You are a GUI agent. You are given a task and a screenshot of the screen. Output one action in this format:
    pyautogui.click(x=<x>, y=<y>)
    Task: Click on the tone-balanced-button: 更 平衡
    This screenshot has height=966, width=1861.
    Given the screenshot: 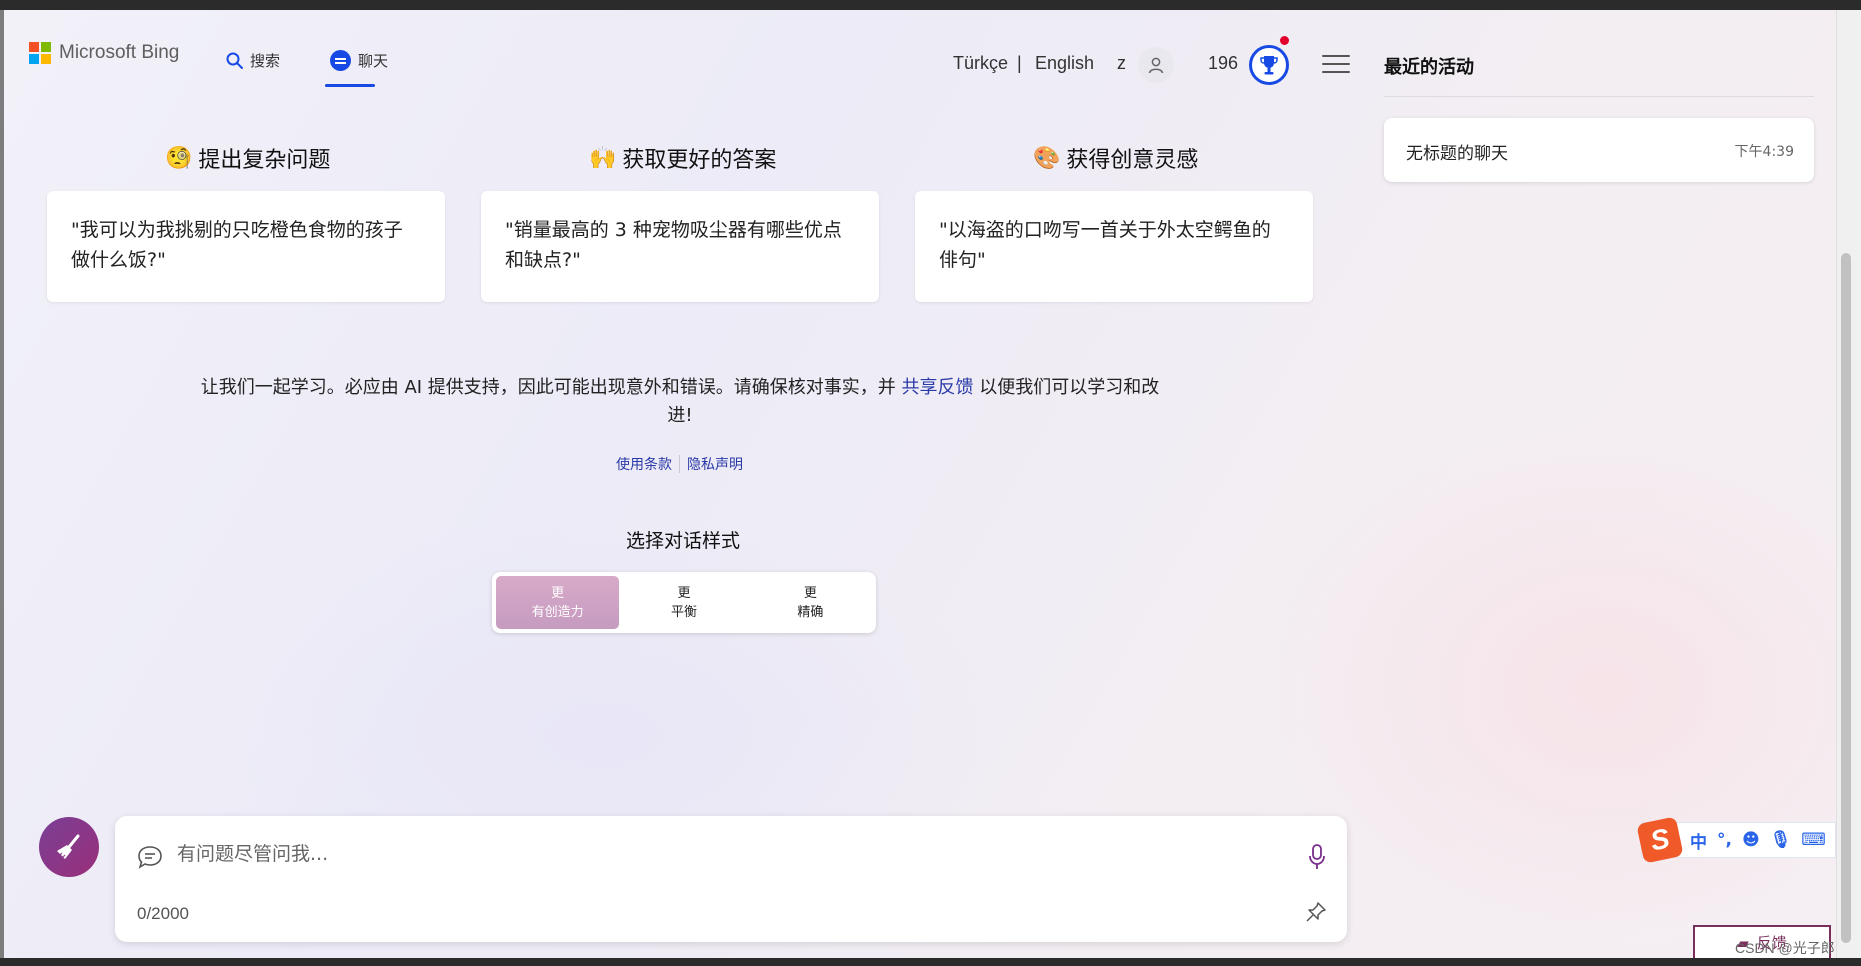 What is the action you would take?
    pyautogui.click(x=683, y=602)
    